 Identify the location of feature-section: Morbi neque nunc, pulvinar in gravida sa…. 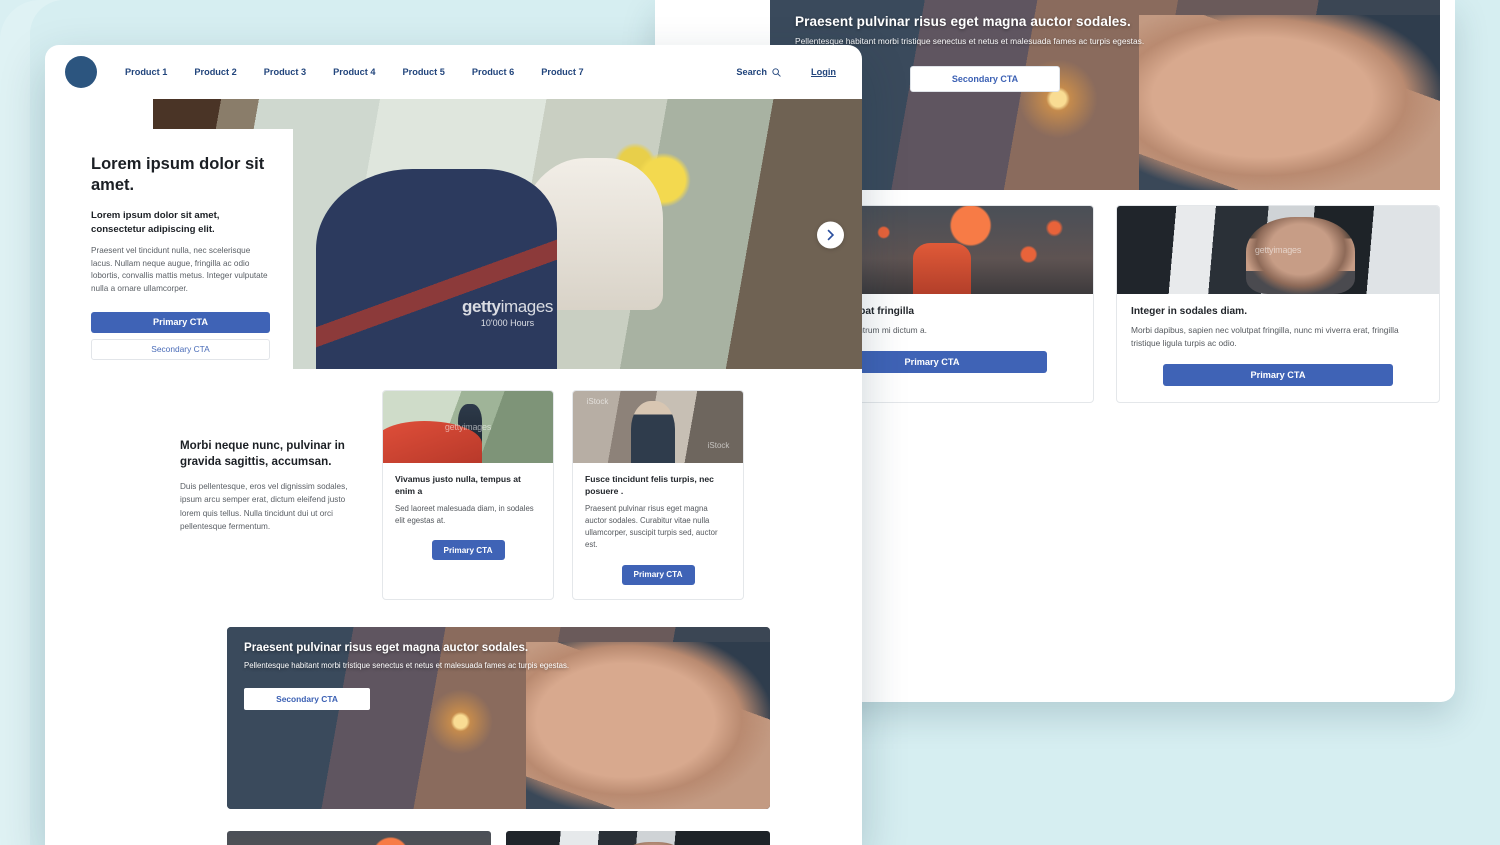
(453, 495).